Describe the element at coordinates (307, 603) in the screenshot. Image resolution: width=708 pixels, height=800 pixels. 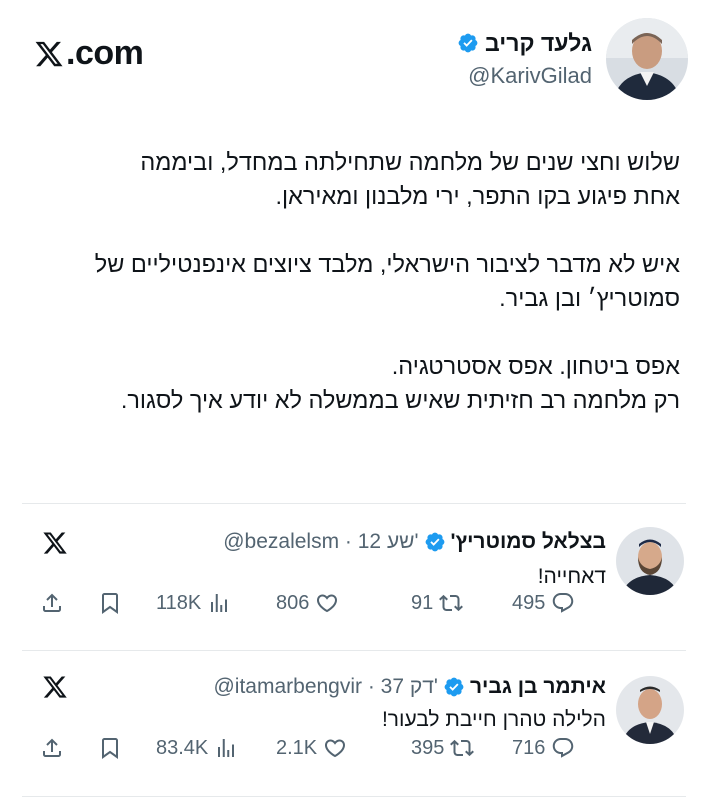
I see `like-button: 806` at that location.